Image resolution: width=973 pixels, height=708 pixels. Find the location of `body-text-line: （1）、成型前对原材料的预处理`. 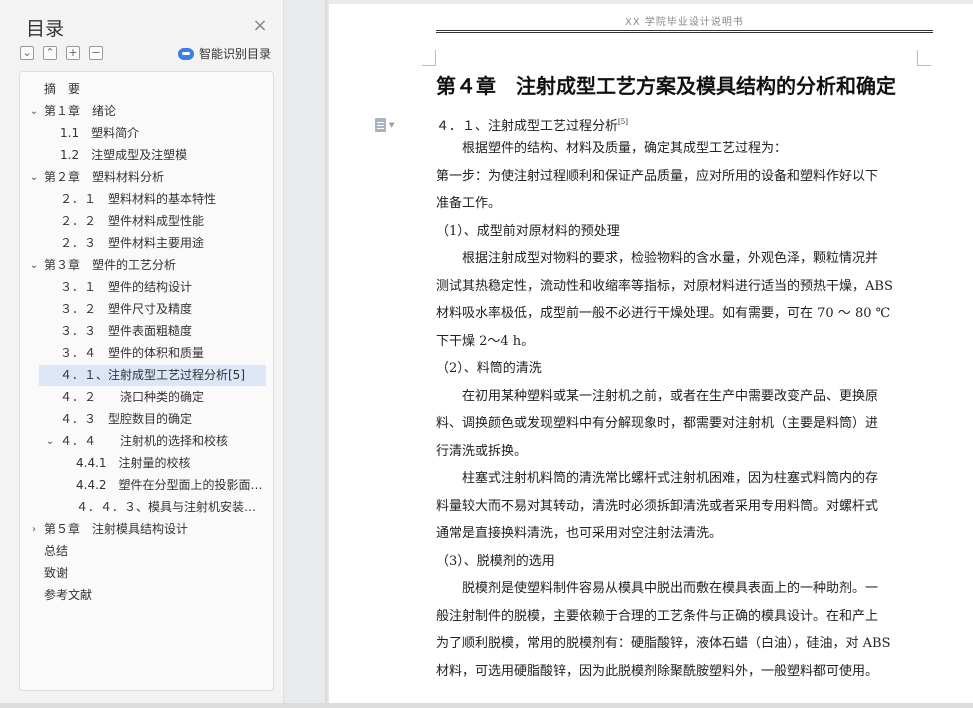

body-text-line: （1）、成型前对原材料的预处理 is located at coordinates (528, 231).